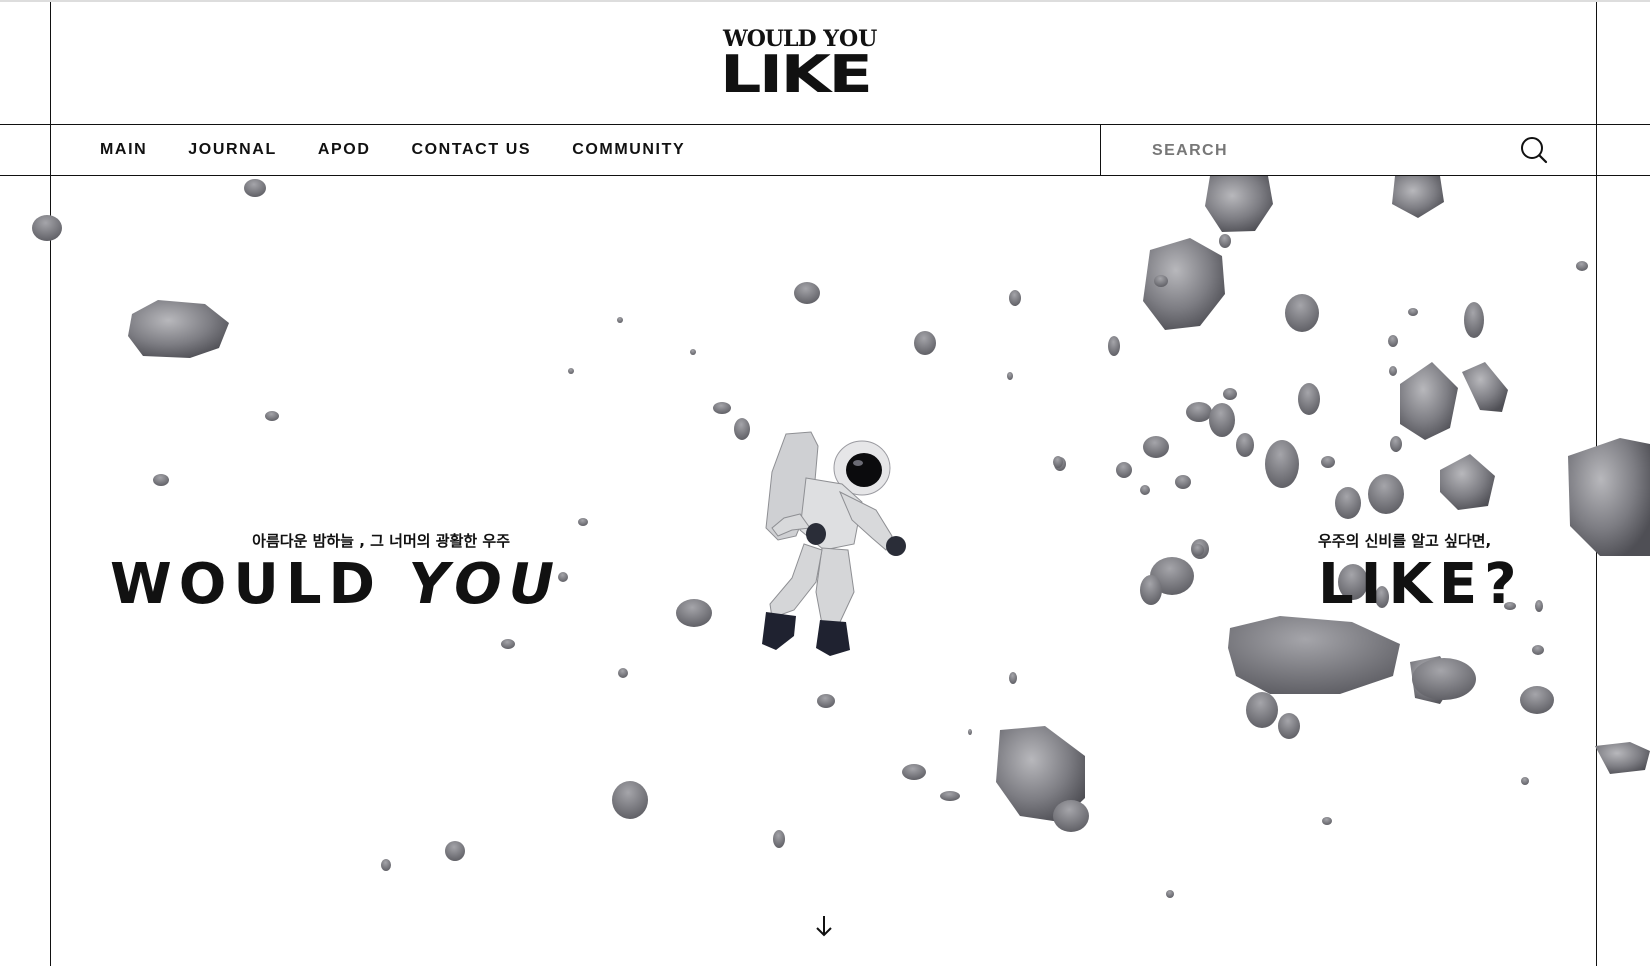  I want to click on site-header: WOULD YOU LIKE, so click(825, 62).